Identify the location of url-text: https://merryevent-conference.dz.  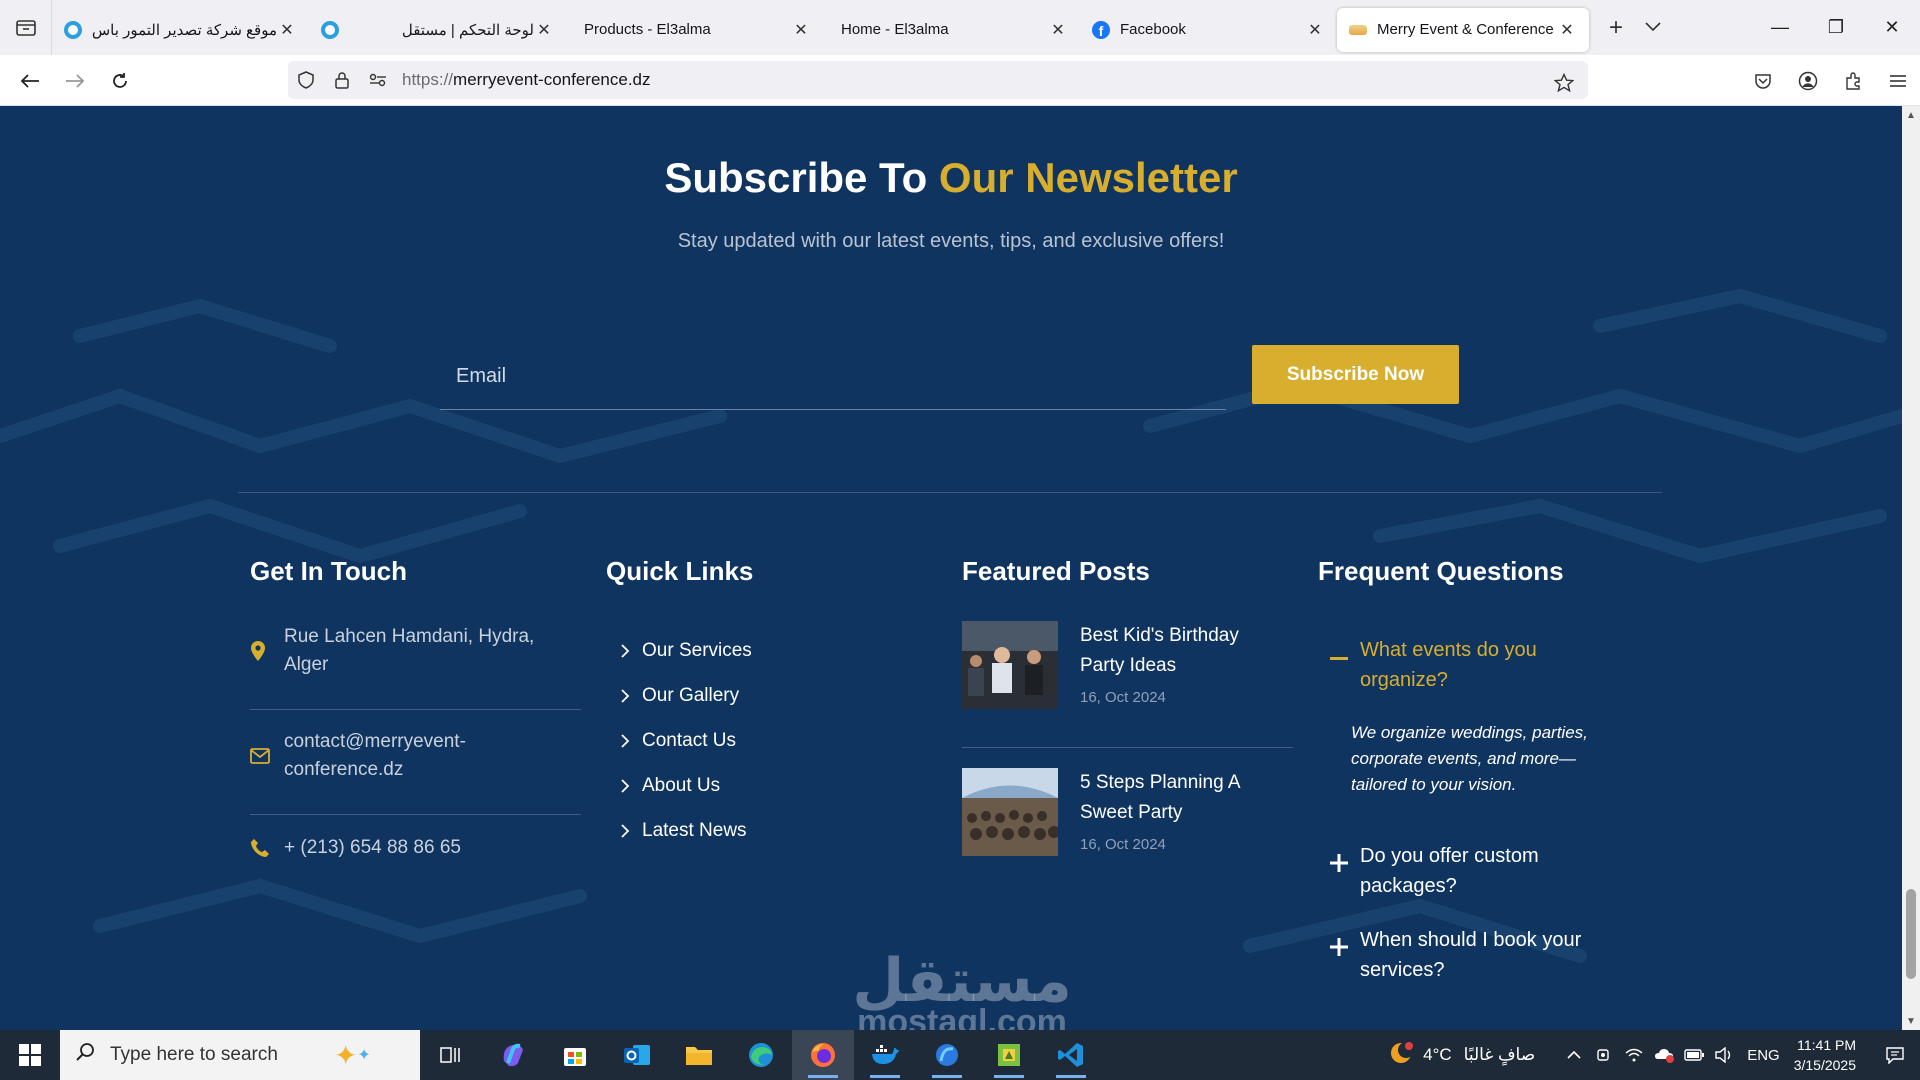
(526, 80).